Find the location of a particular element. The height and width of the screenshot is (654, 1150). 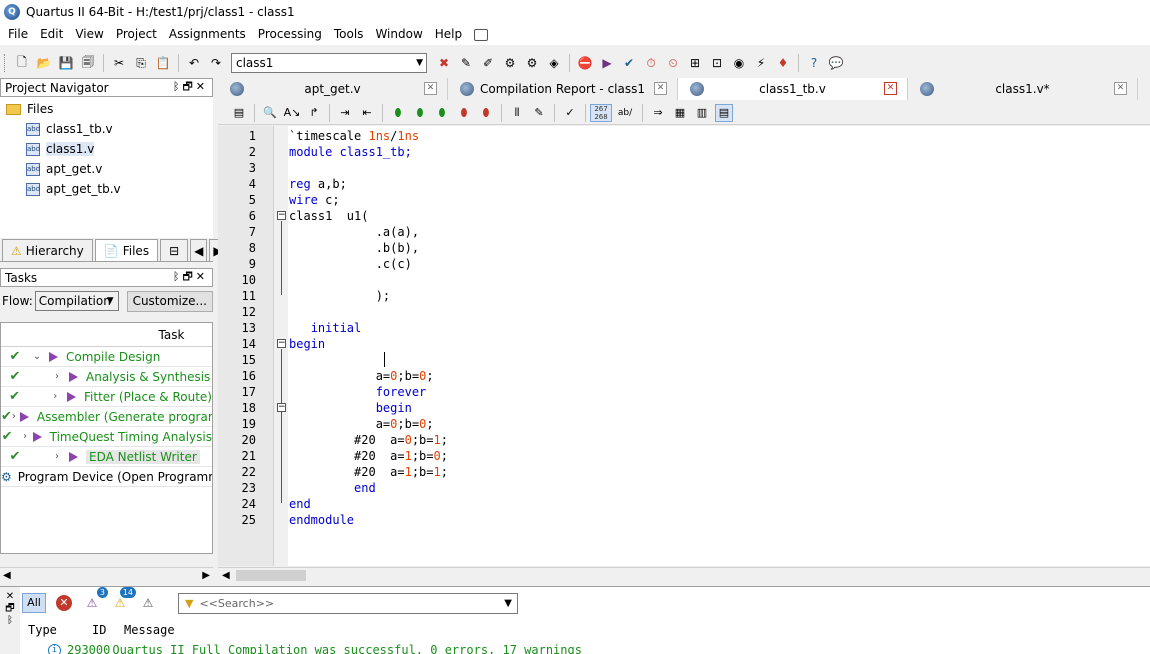

tab-scroll-left: ◀ is located at coordinates (199, 250).